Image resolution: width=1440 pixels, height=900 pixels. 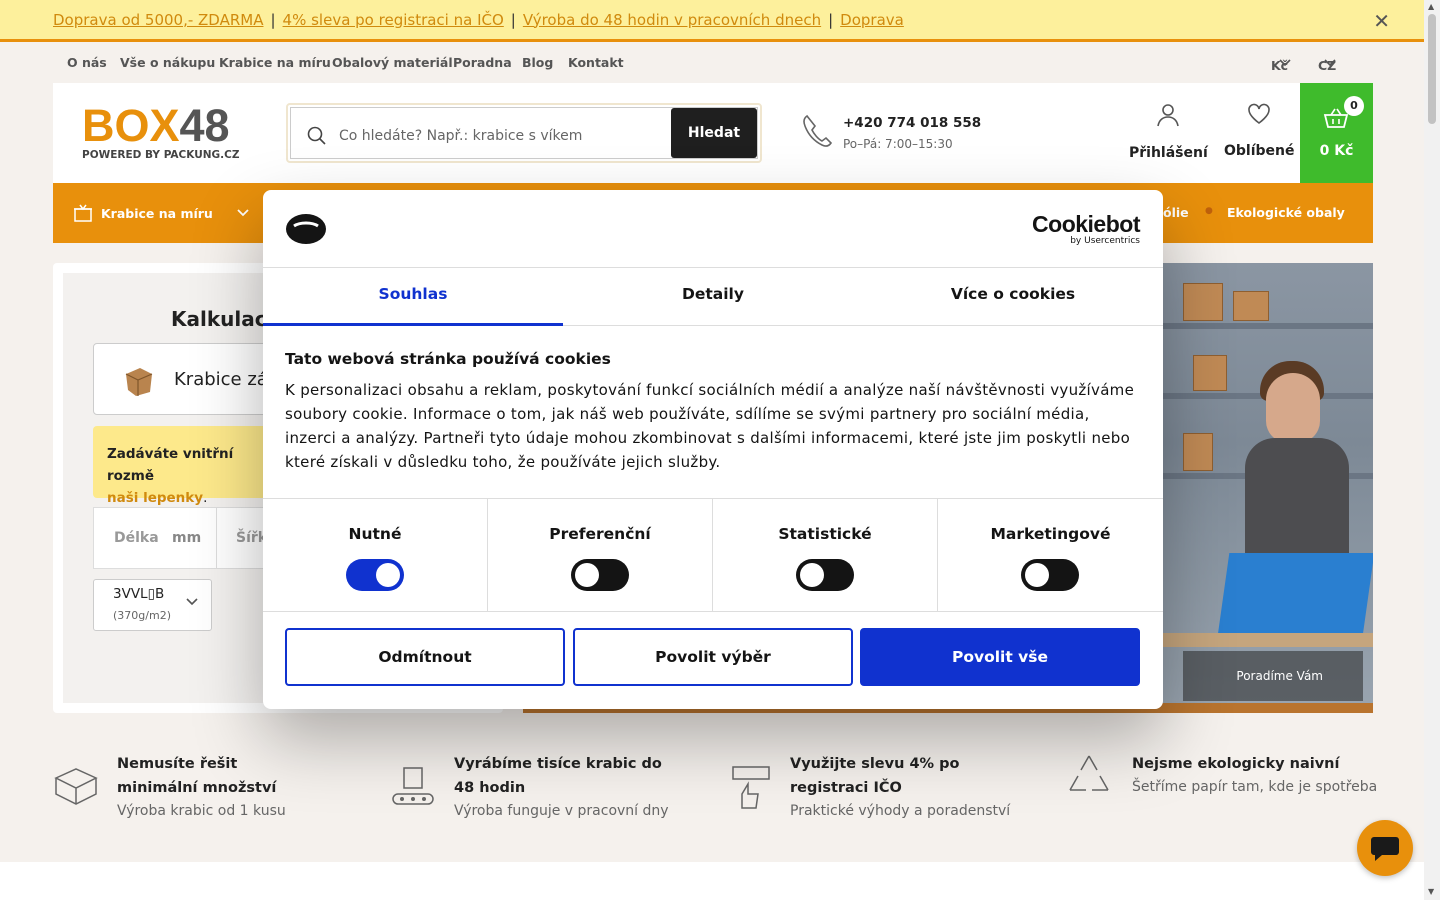 I want to click on category-name: Marketingové, so click(x=1050, y=534).